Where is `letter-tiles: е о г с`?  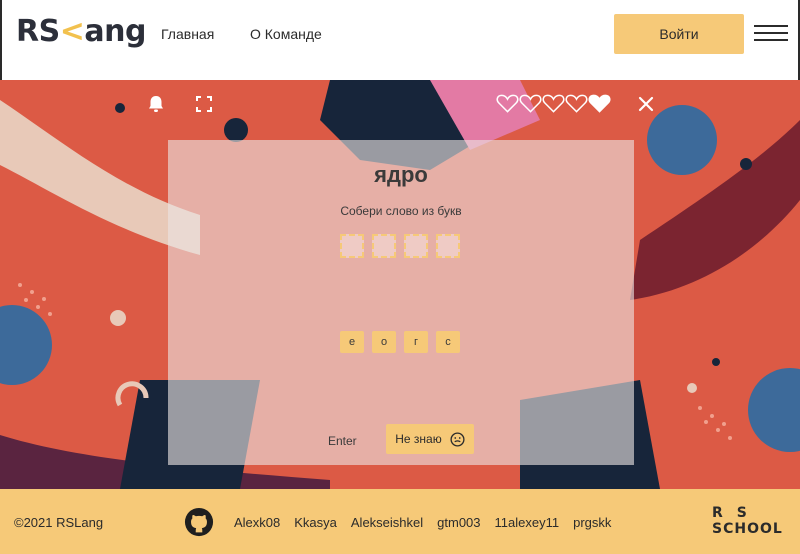
letter-tiles: е о г с is located at coordinates (400, 342).